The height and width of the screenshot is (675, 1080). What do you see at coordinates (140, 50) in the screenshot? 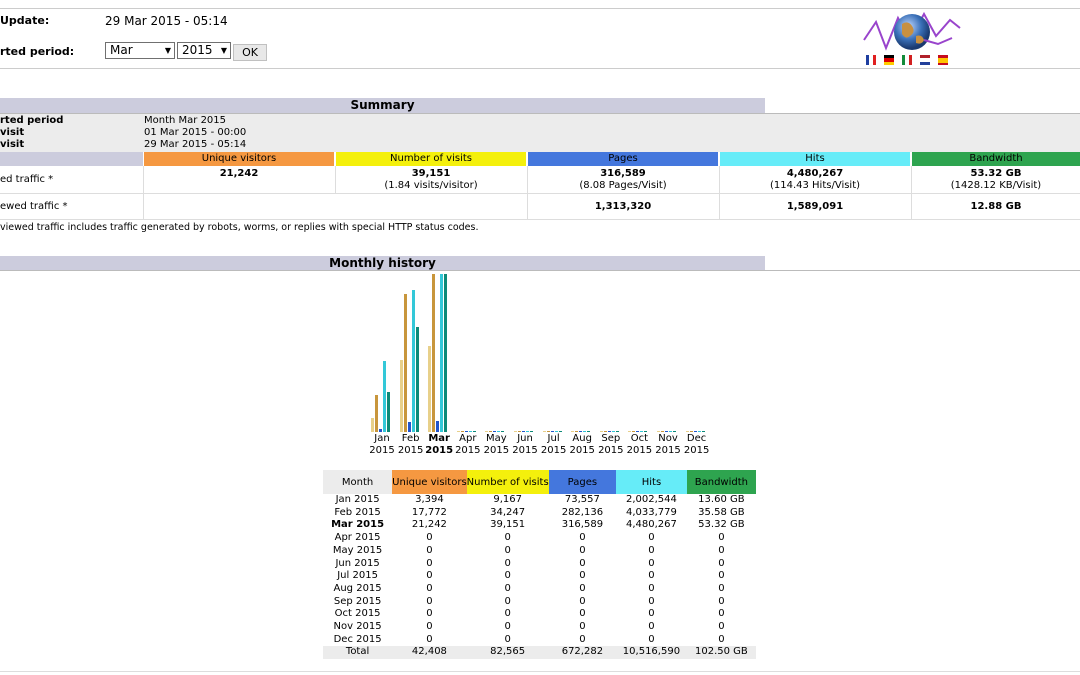
I see `month-select: Mar ▼` at bounding box center [140, 50].